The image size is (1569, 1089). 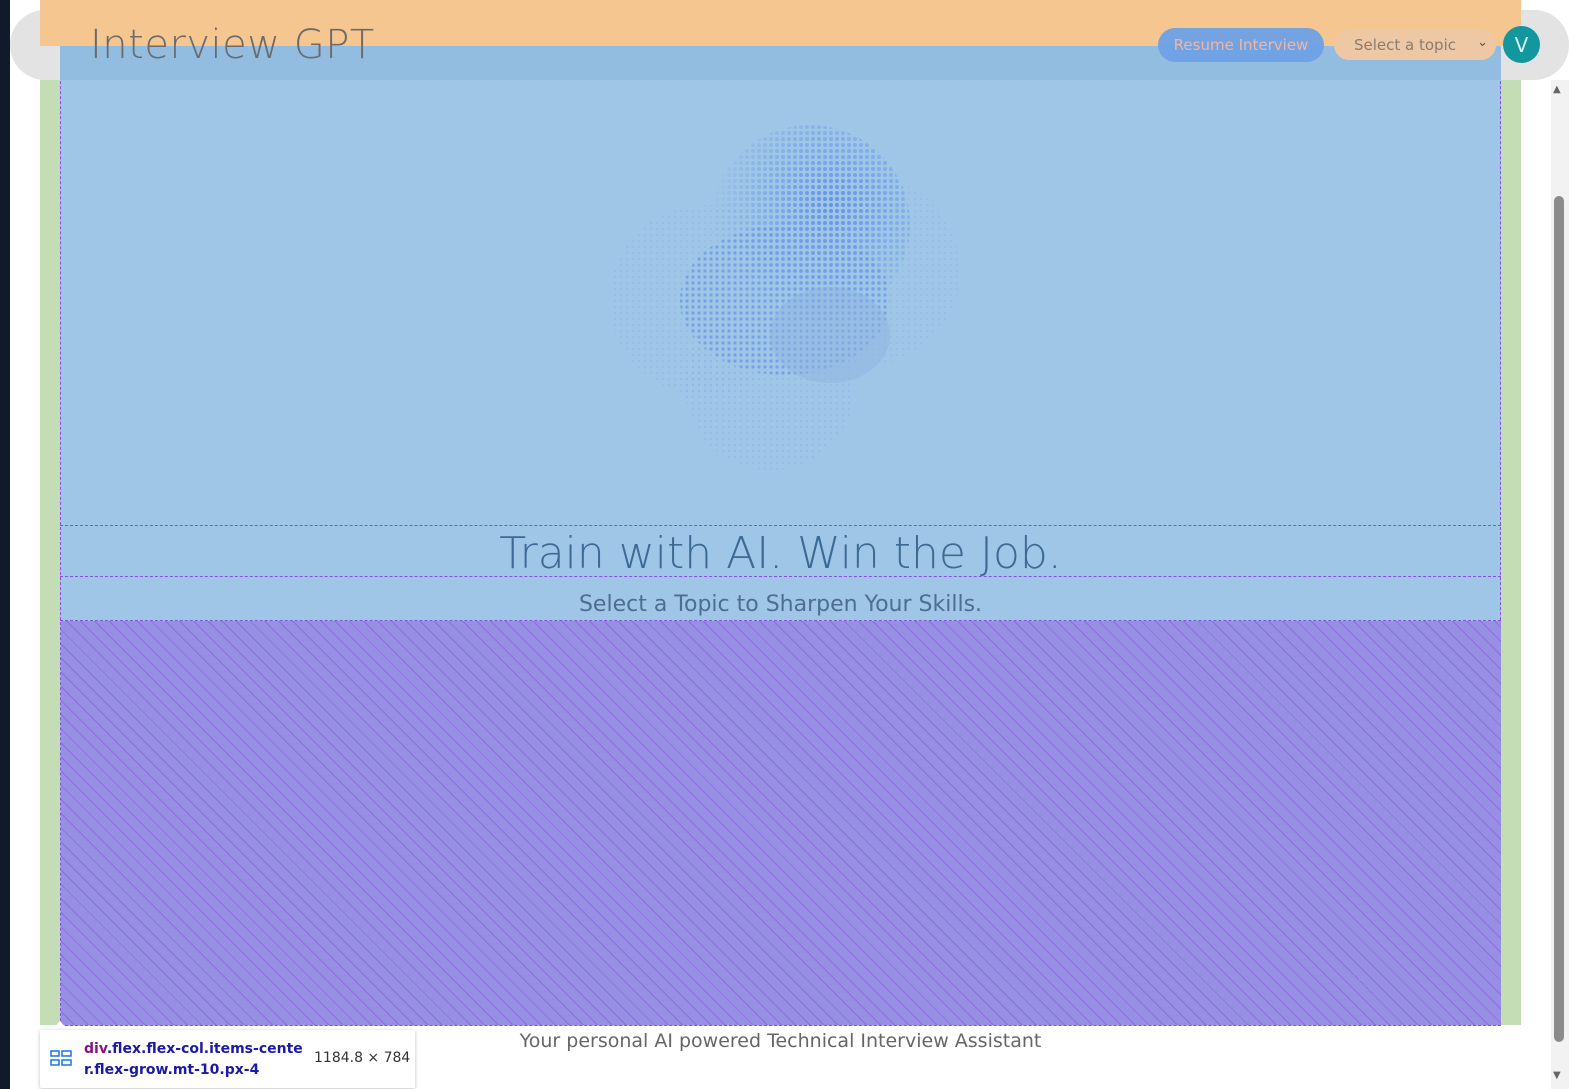 I want to click on app-title: Interview GPT, so click(x=232, y=45).